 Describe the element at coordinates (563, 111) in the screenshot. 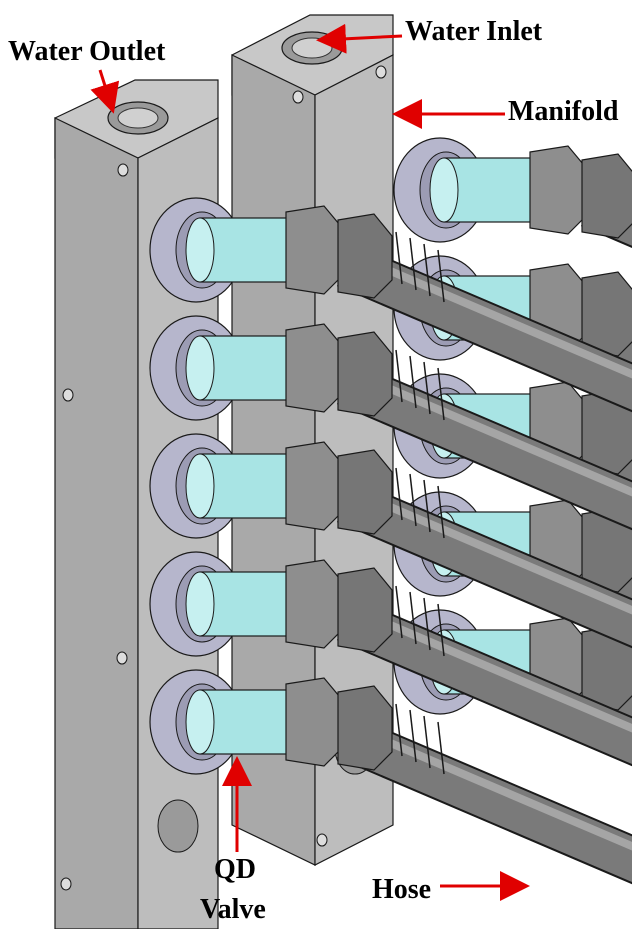

I see `manifold-label: Manifold` at that location.